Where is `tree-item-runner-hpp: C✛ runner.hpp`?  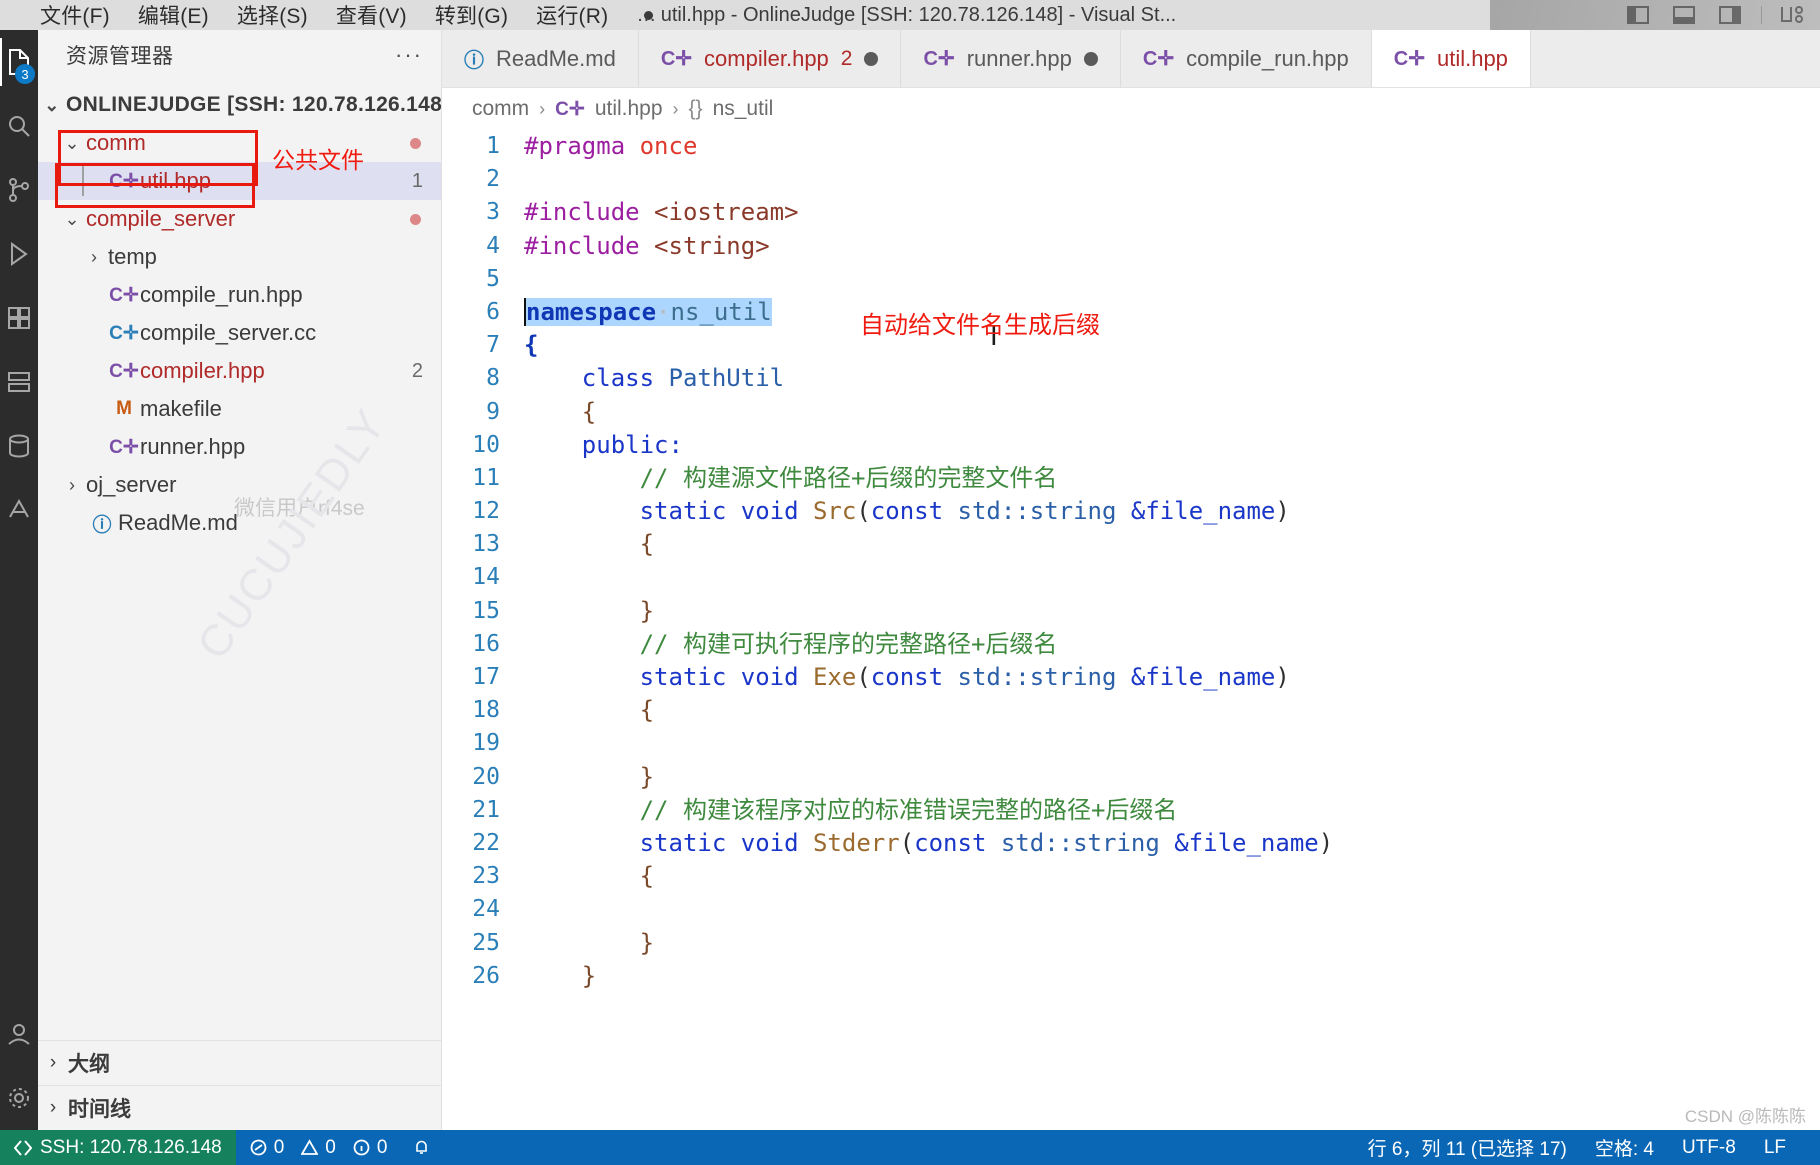
tree-item-runner-hpp: C✛ runner.hpp is located at coordinates (239, 447).